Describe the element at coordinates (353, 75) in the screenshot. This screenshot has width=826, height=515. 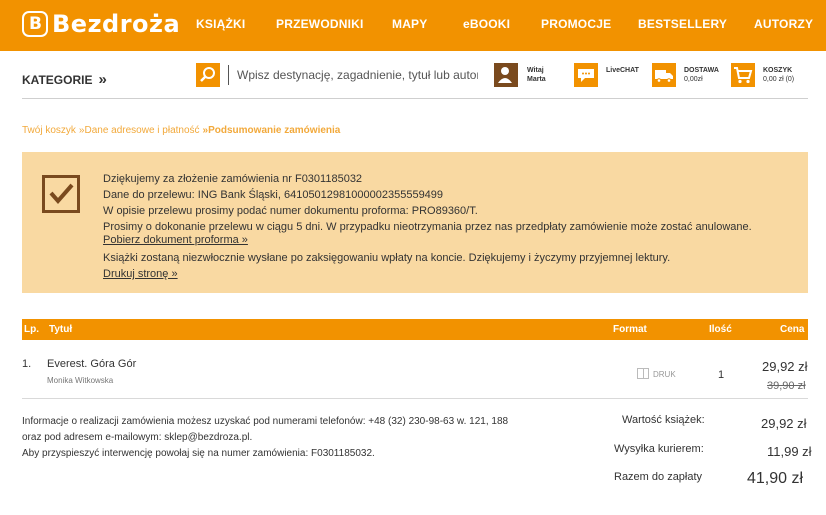
I see `search-input` at that location.